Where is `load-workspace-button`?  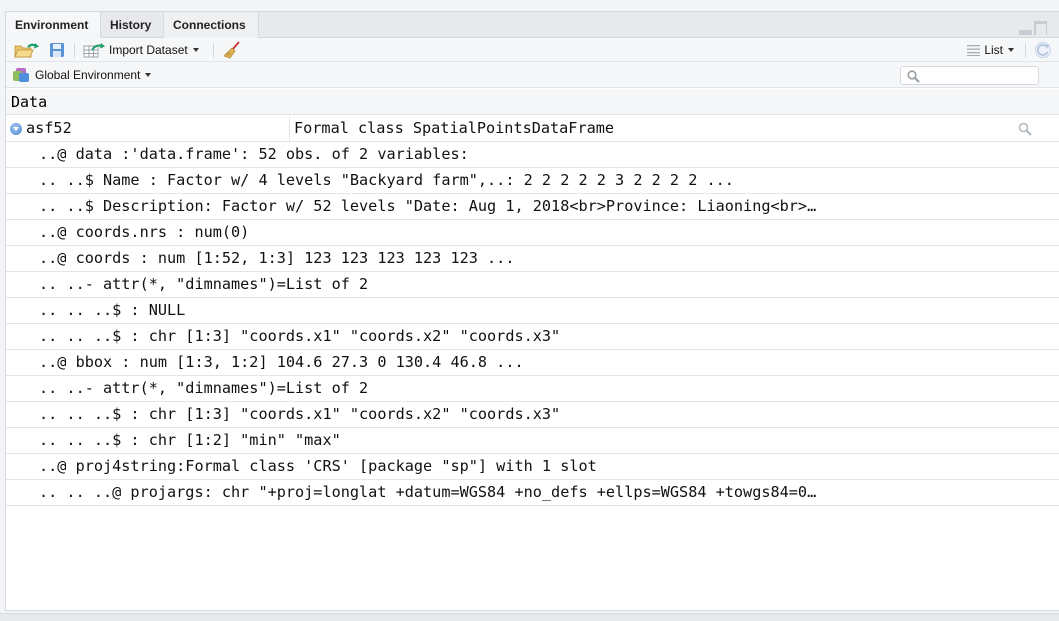
load-workspace-button is located at coordinates (27, 50).